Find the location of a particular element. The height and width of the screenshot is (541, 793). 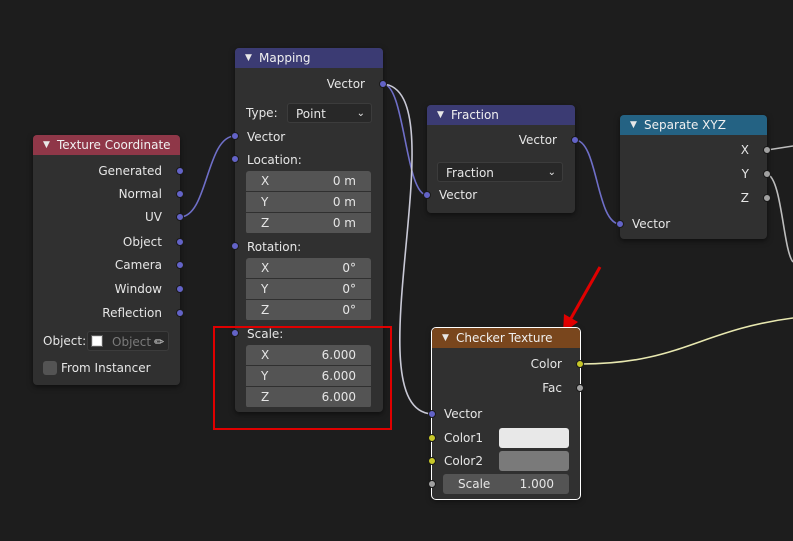

socket-object is located at coordinates (180, 242).